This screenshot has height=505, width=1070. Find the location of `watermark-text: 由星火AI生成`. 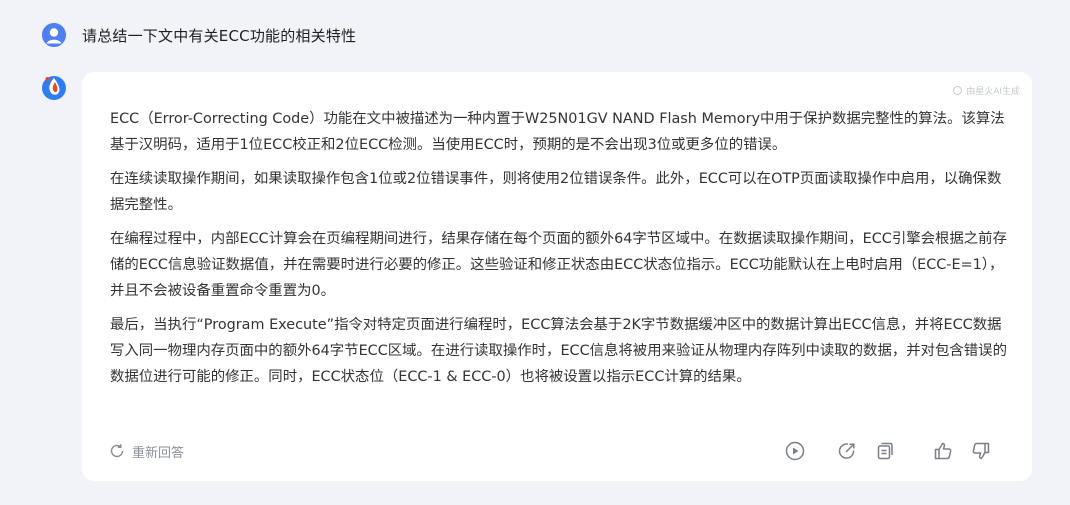

watermark-text: 由星火AI生成 is located at coordinates (993, 92).